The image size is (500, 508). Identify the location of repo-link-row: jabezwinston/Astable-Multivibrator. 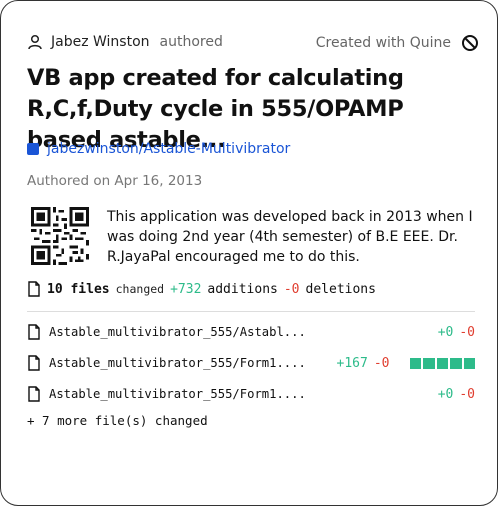
(158, 149).